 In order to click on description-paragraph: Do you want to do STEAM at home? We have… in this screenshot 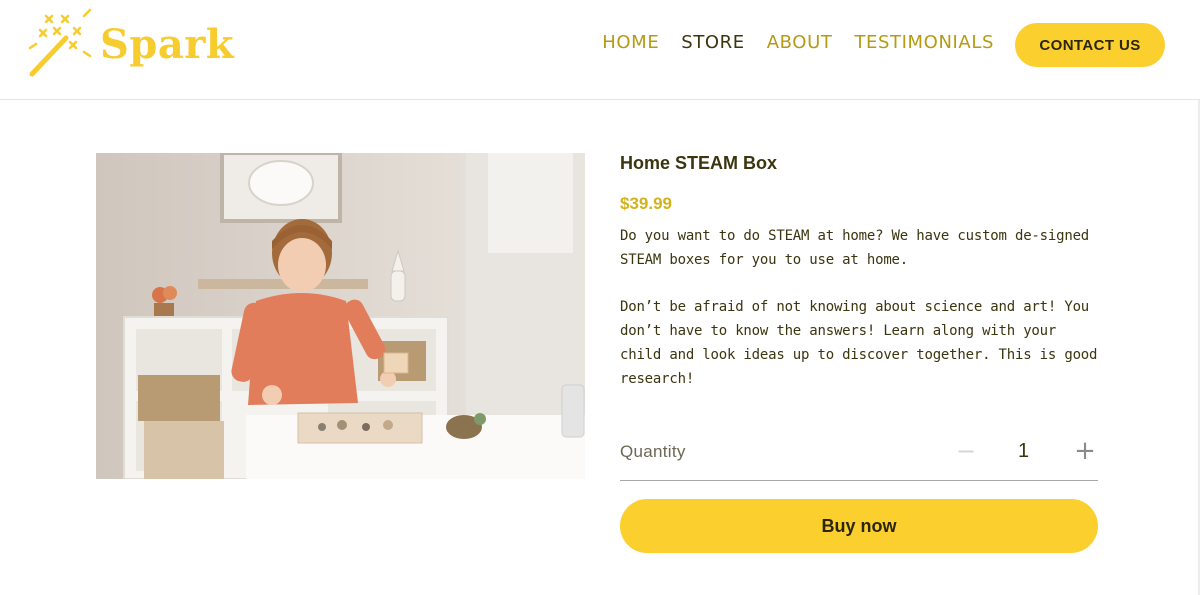, I will do `click(855, 248)`.